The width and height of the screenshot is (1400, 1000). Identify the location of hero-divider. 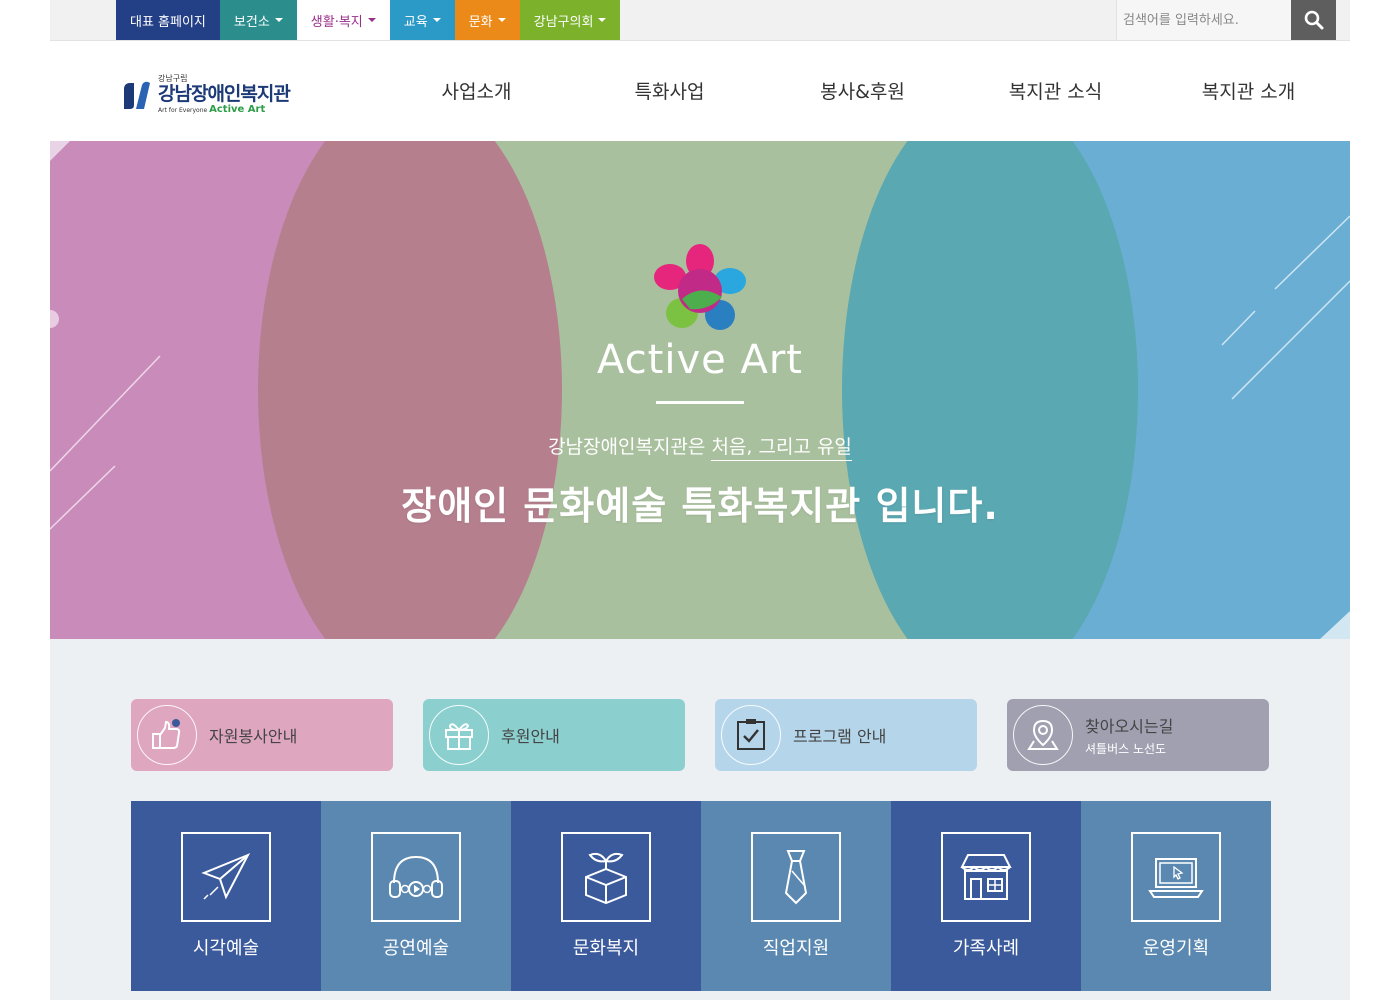
(700, 402).